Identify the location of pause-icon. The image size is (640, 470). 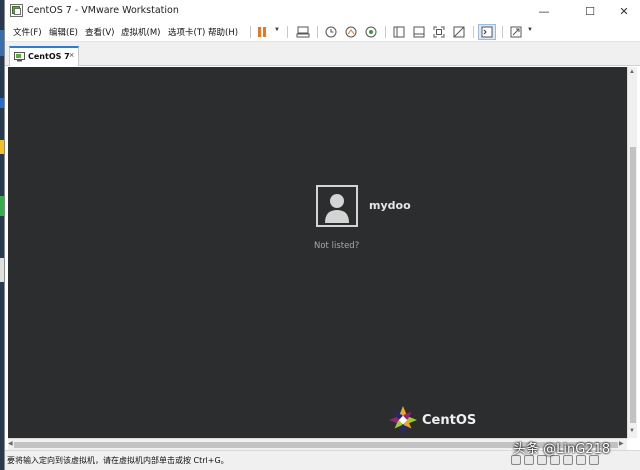
(262, 32).